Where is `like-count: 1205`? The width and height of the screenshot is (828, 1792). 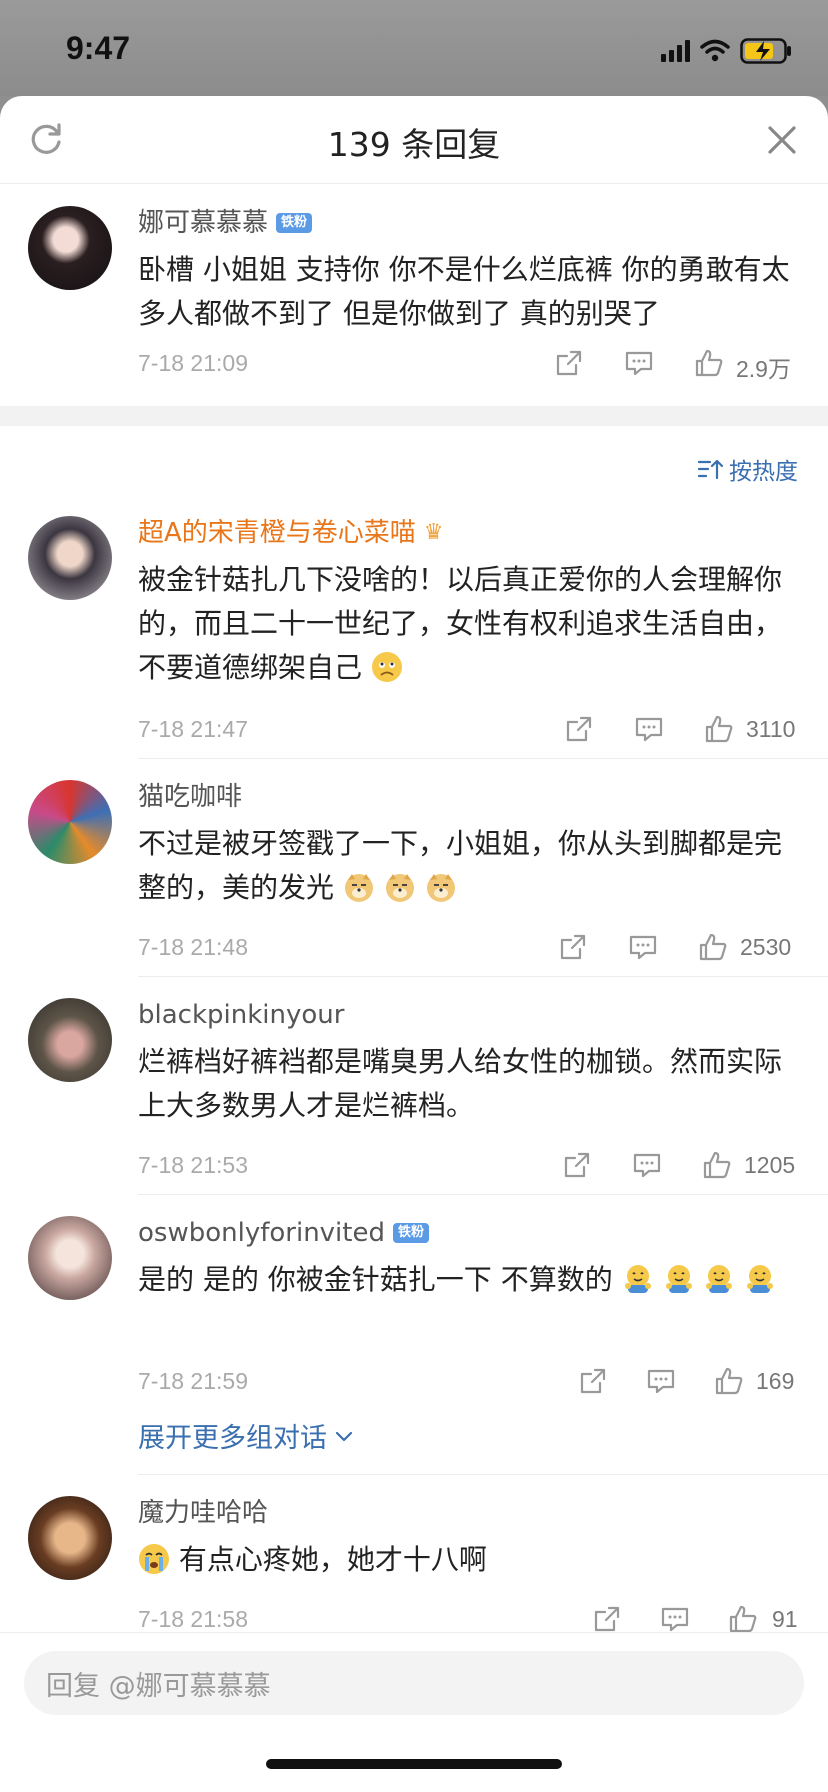 like-count: 1205 is located at coordinates (770, 1165).